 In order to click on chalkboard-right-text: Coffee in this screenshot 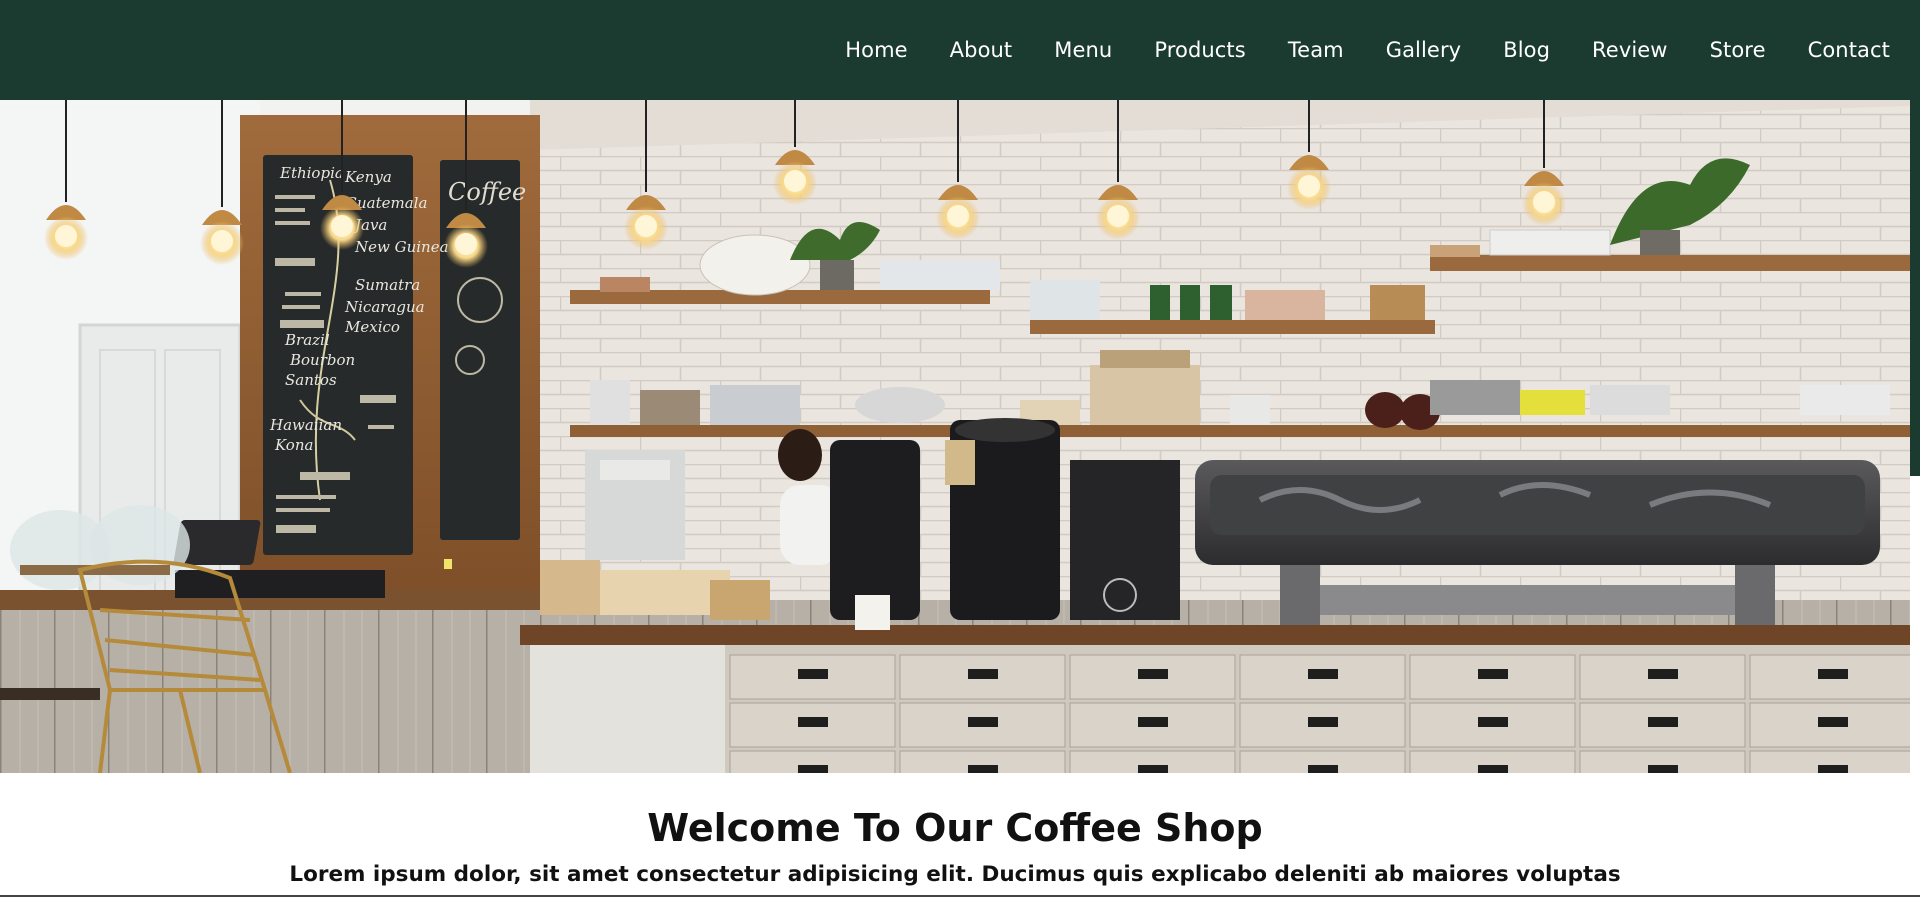, I will do `click(487, 192)`.